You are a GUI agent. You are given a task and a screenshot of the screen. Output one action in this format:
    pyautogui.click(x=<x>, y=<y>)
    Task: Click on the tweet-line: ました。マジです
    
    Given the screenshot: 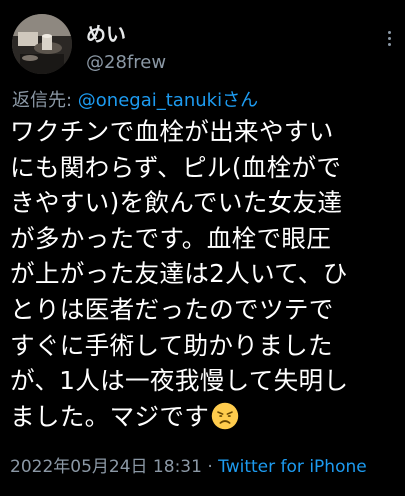 What is the action you would take?
    pyautogui.click(x=110, y=416)
    